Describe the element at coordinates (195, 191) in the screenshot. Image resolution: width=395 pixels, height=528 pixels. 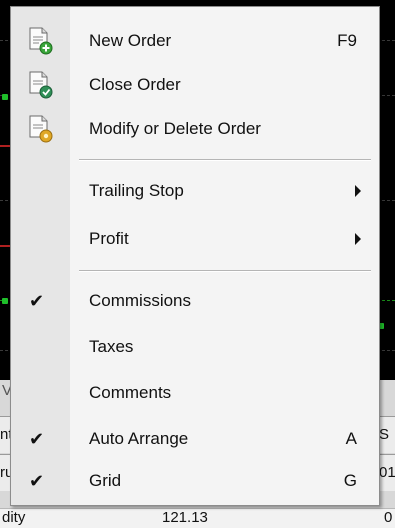
I see `menu-item-trailing-stop: Trailing Stop` at that location.